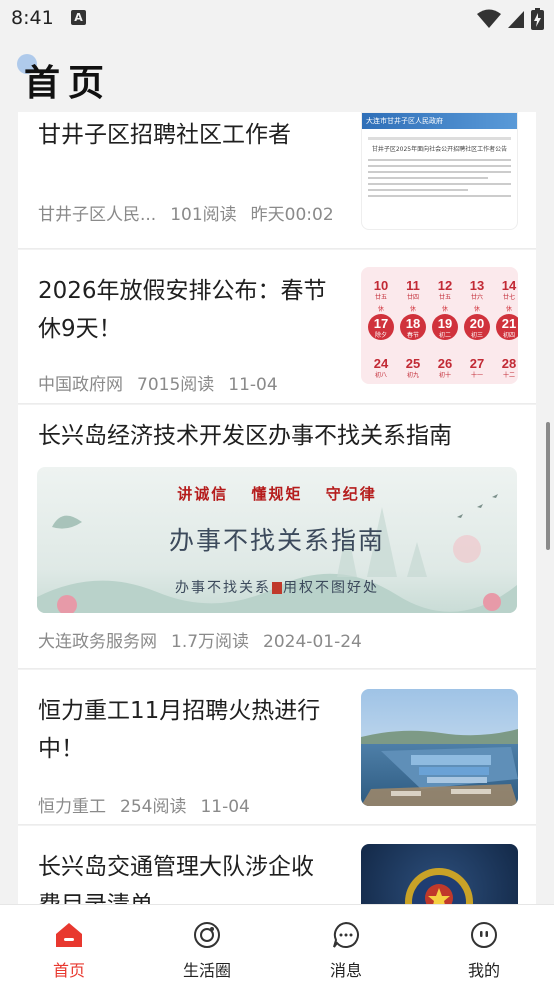  Describe the element at coordinates (277, 19) in the screenshot. I see `status-bar: 8:41 A` at that location.